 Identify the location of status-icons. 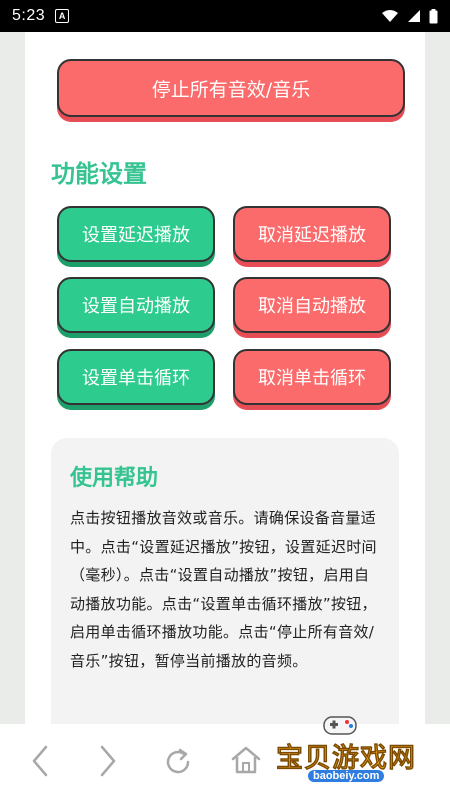
(409, 16).